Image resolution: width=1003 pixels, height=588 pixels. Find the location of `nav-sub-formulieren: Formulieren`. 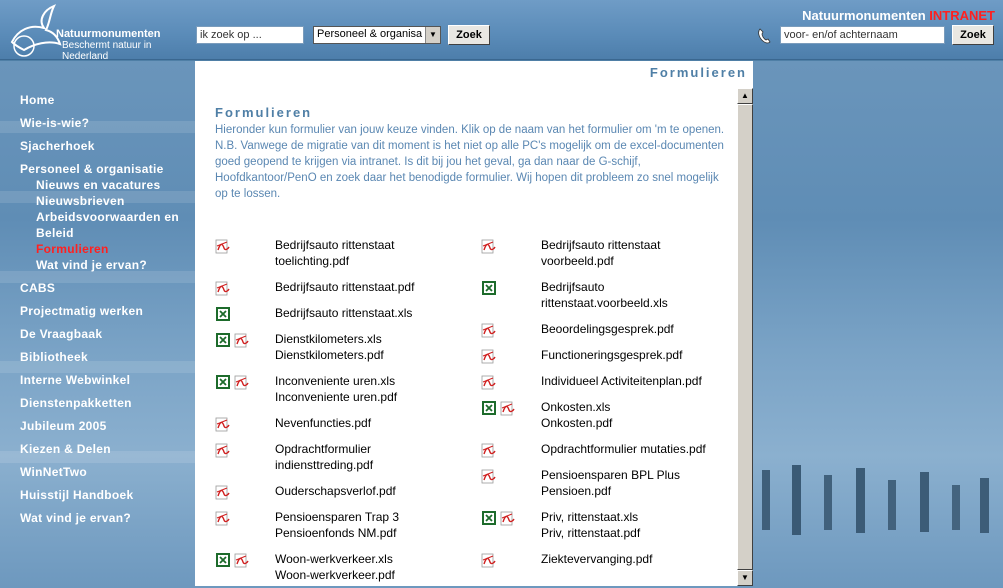

nav-sub-formulieren: Formulieren is located at coordinates (115, 249).